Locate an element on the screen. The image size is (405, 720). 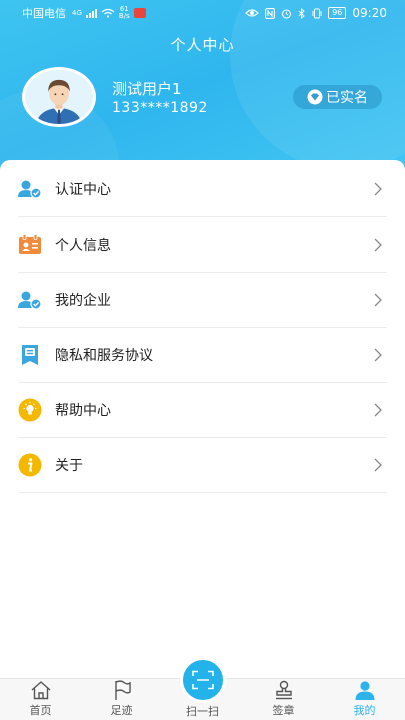
menu-label: 关于 is located at coordinates (69, 465).